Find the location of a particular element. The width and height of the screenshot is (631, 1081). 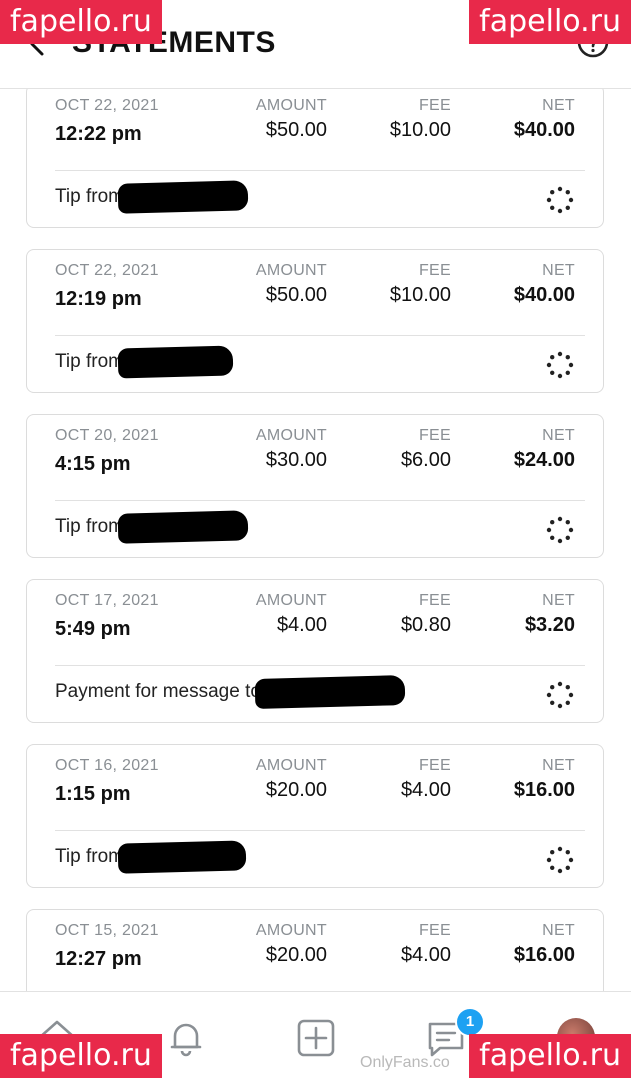

transaction-description: Payment for message to is located at coordinates (230, 692).